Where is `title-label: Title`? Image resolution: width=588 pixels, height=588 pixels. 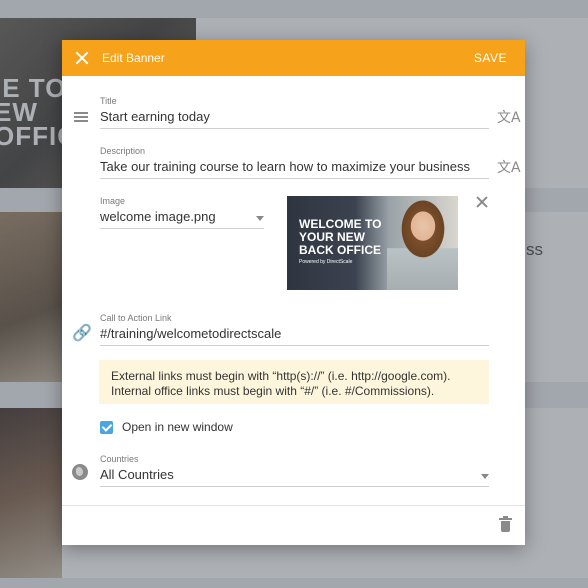 title-label: Title is located at coordinates (108, 101).